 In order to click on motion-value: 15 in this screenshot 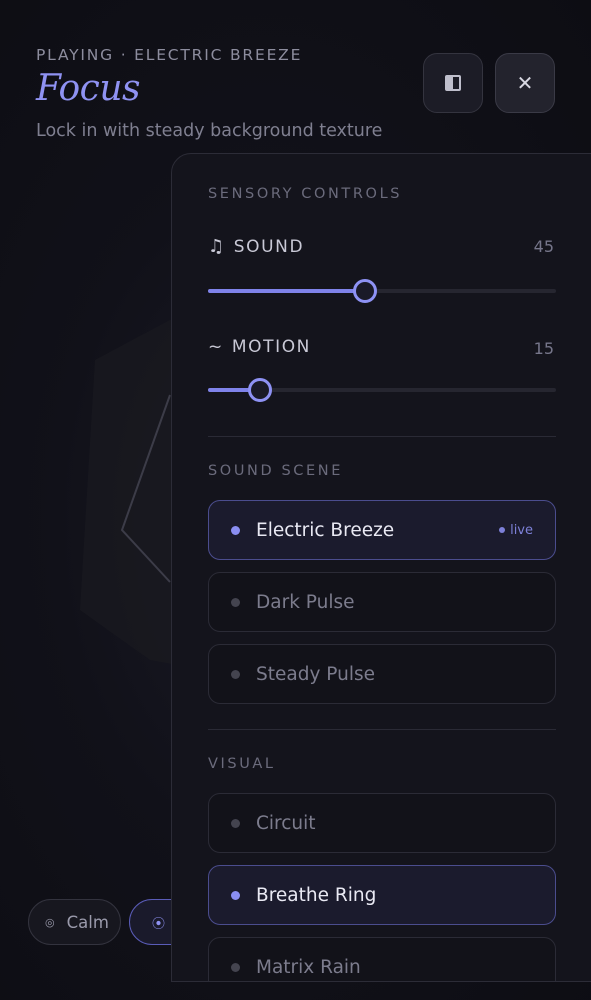, I will do `click(543, 348)`.